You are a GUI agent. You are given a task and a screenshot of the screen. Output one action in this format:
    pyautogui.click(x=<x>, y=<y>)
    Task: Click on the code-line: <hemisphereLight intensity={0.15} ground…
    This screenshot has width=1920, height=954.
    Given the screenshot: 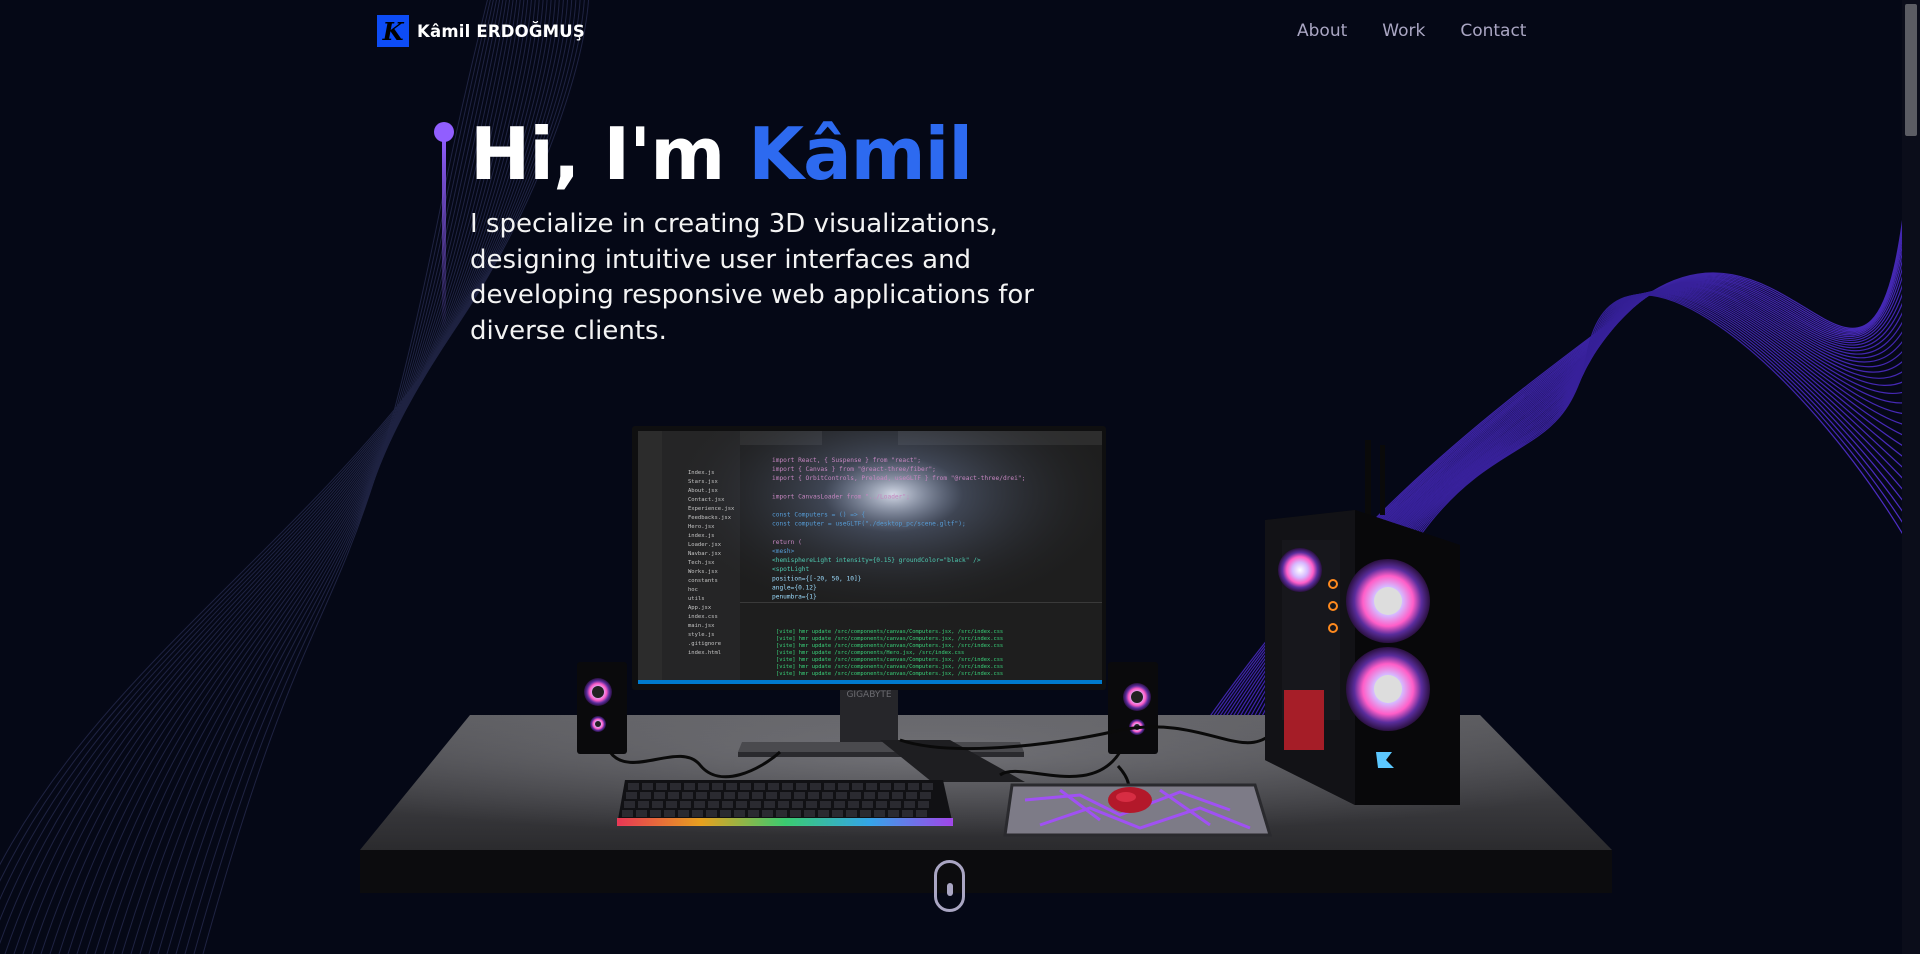 What is the action you would take?
    pyautogui.click(x=876, y=560)
    